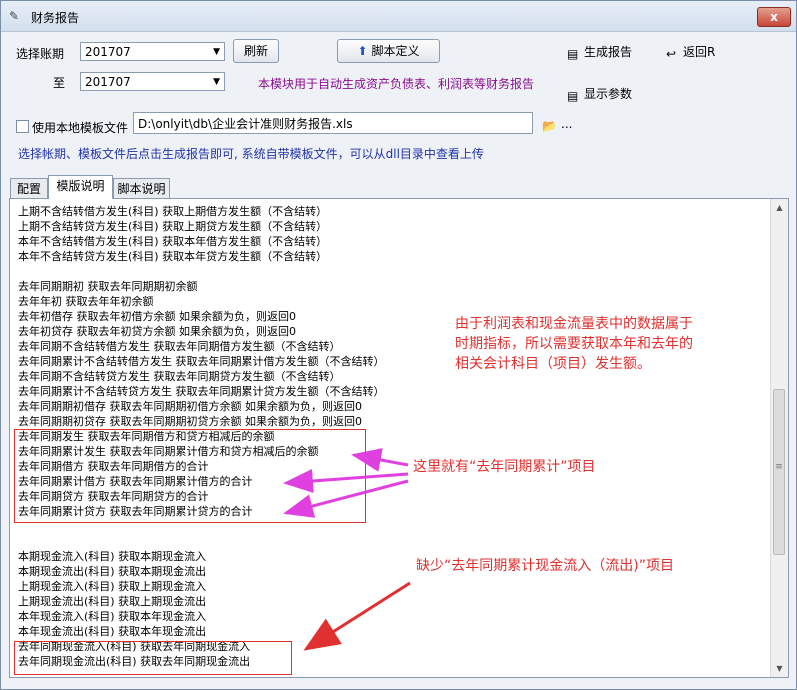 The width and height of the screenshot is (797, 690). Describe the element at coordinates (608, 94) in the screenshot. I see `show-params-label: 显示参数` at that location.